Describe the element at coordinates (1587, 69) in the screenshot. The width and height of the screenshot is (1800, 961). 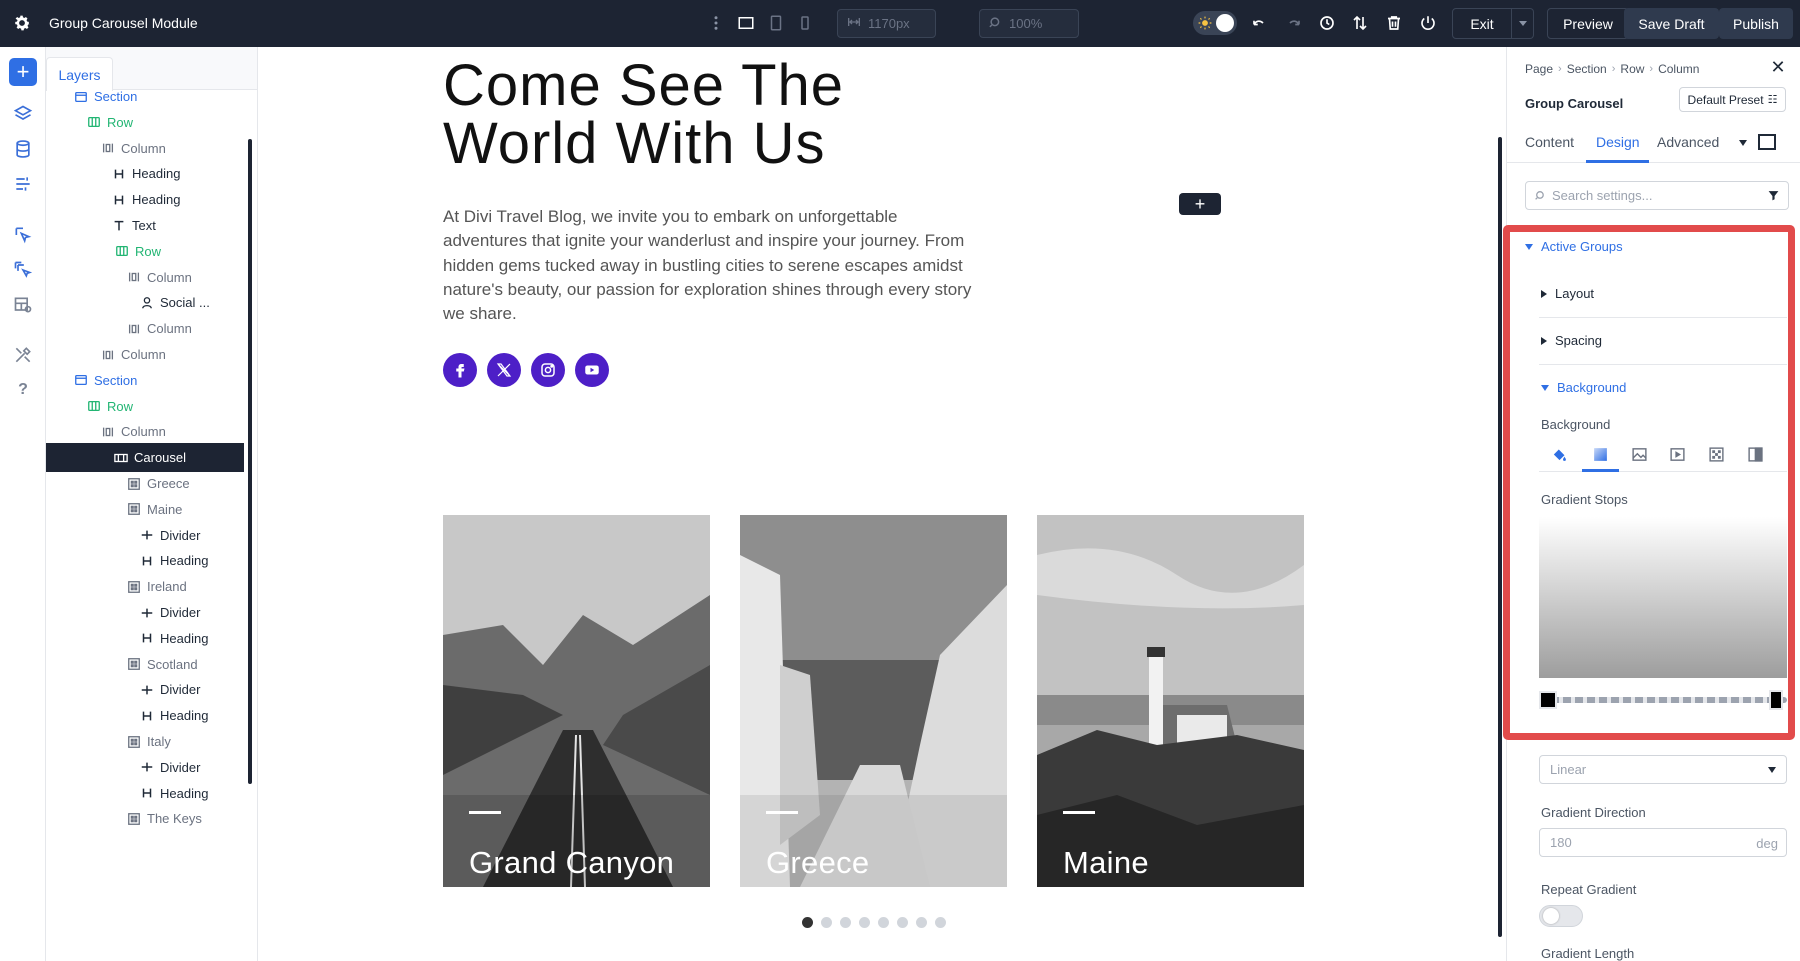
I see `breadcrumb-section: Section` at that location.